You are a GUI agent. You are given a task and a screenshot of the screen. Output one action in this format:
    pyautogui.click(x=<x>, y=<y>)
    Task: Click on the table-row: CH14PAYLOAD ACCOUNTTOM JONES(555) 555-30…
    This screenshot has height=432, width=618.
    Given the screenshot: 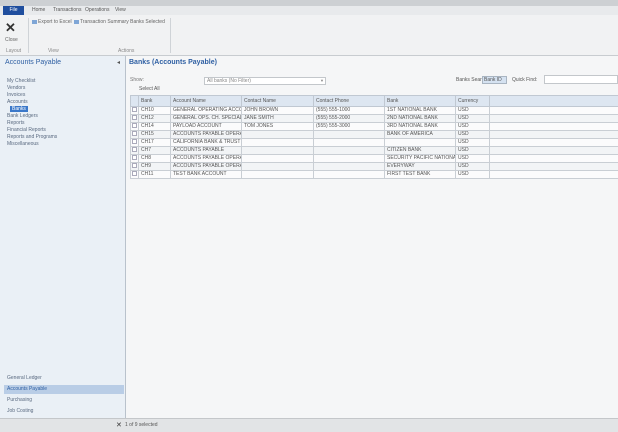 What is the action you would take?
    pyautogui.click(x=374, y=127)
    